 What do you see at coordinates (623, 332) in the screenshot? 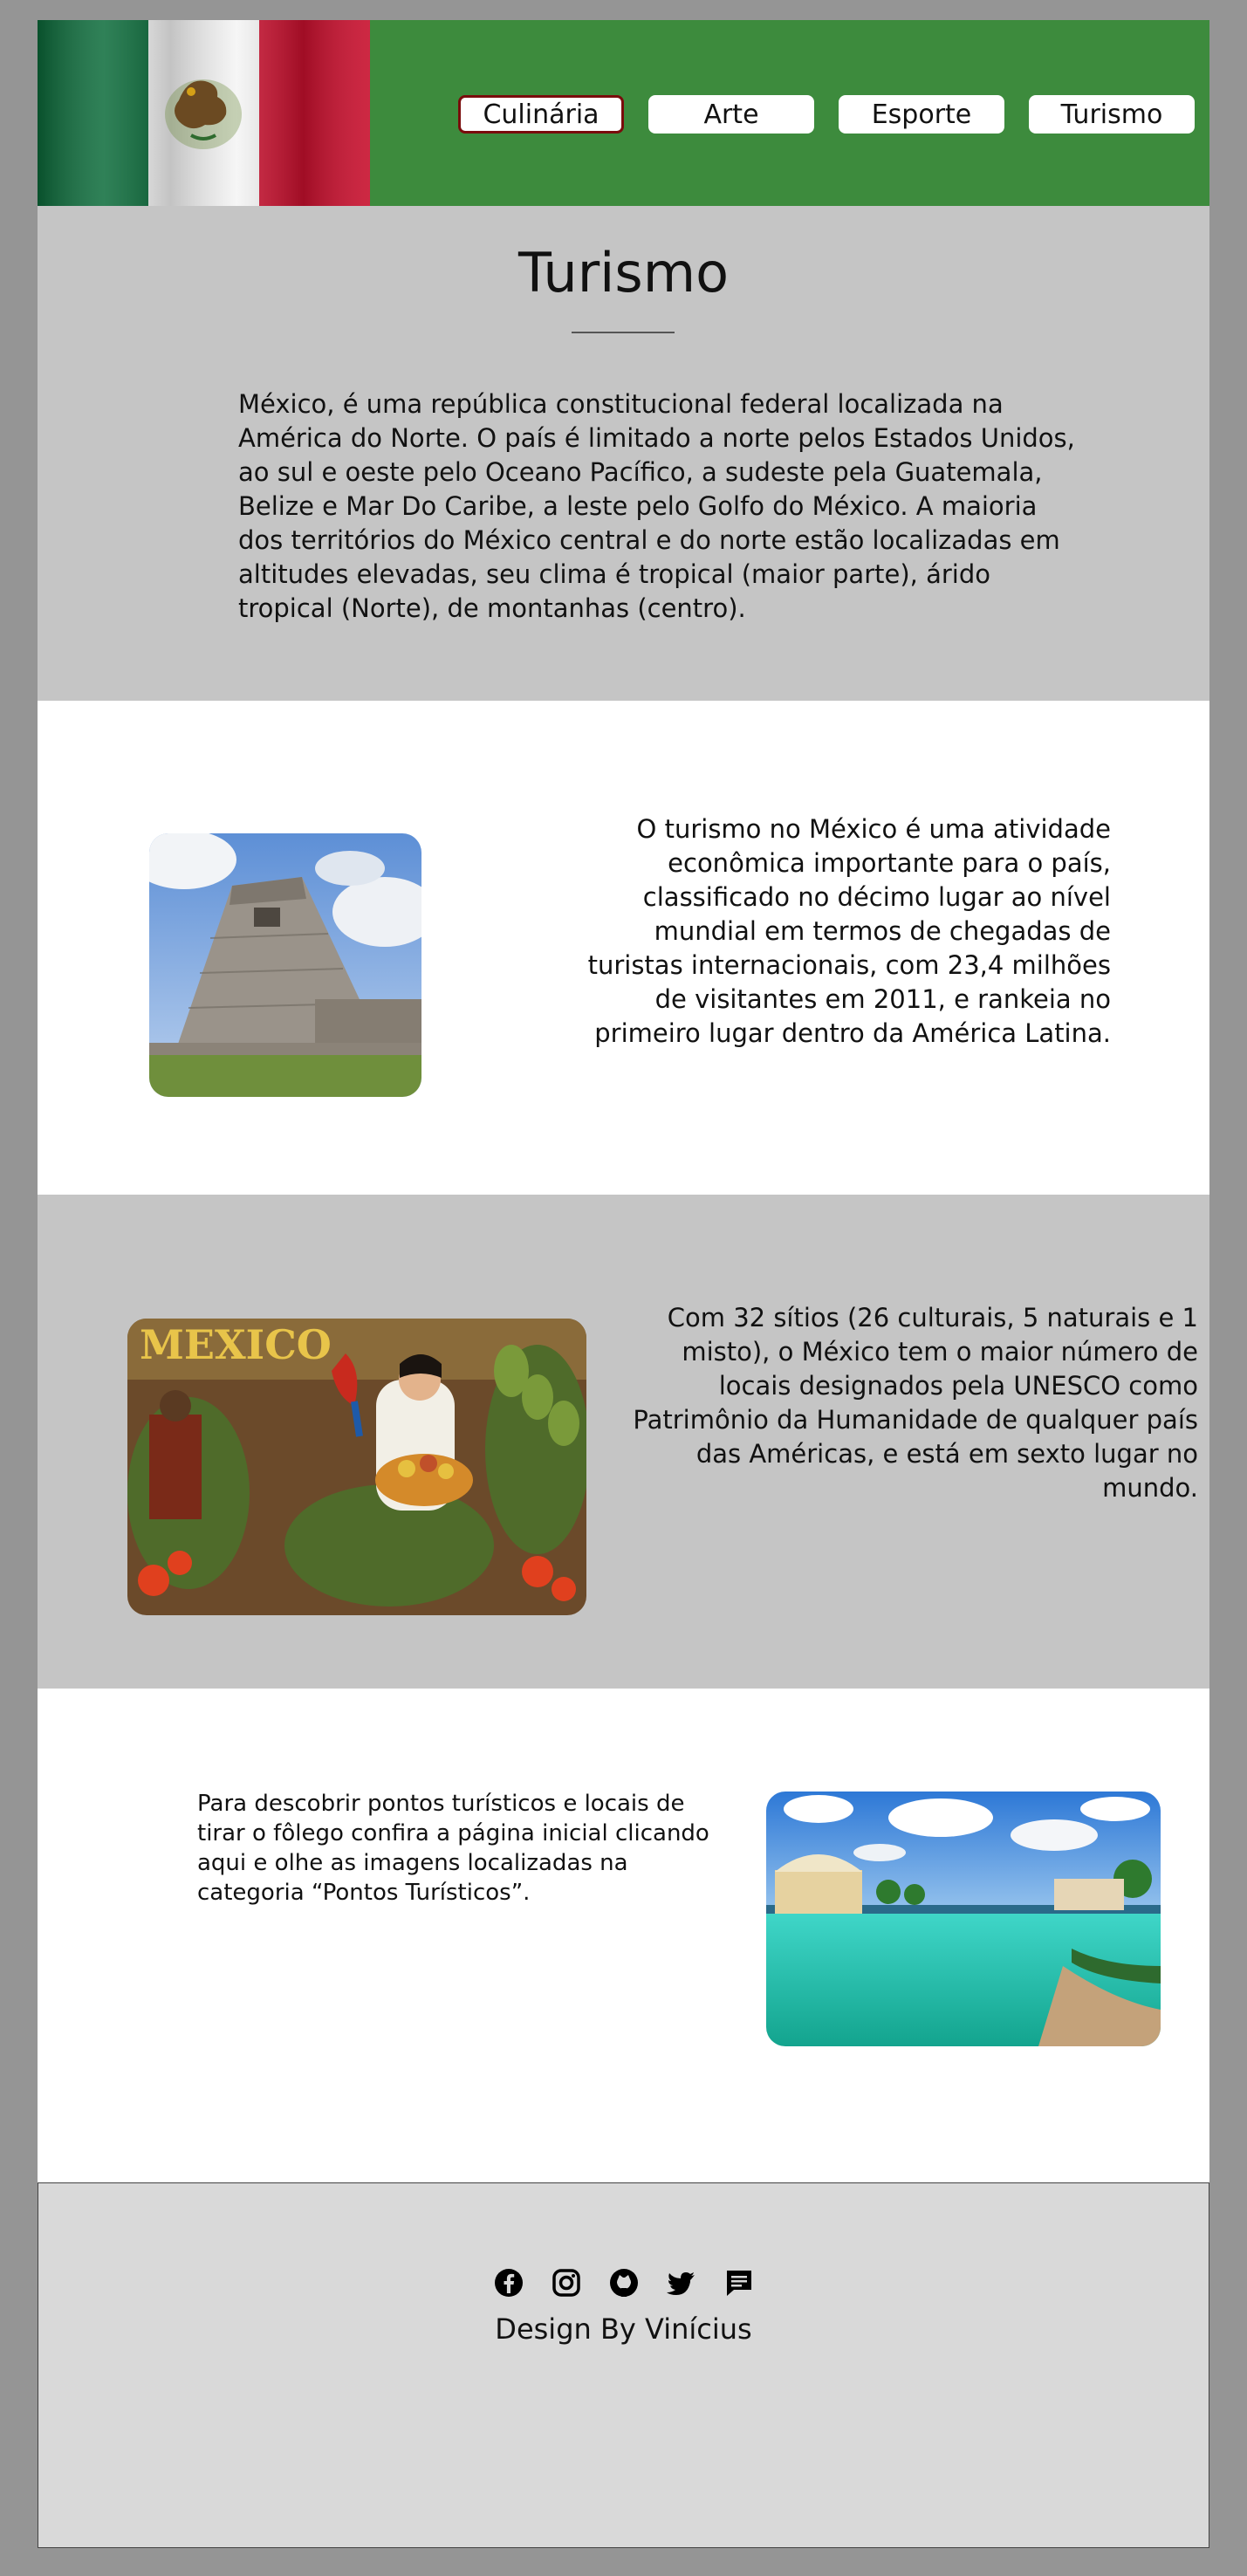
I see `title-divider` at bounding box center [623, 332].